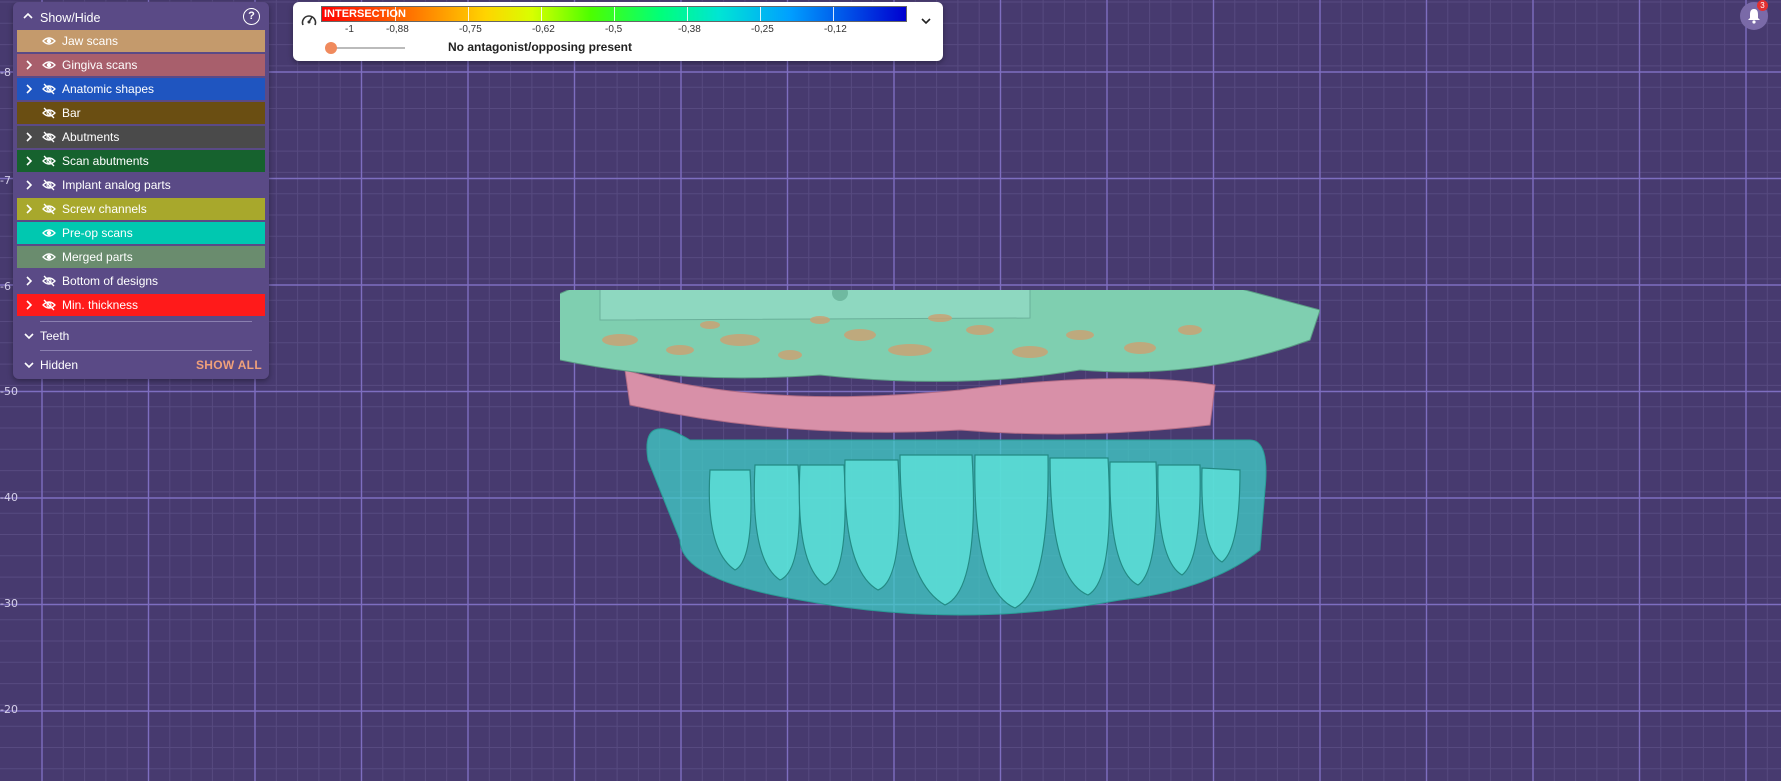 Image resolution: width=1781 pixels, height=781 pixels. I want to click on gauge-icon, so click(309, 20).